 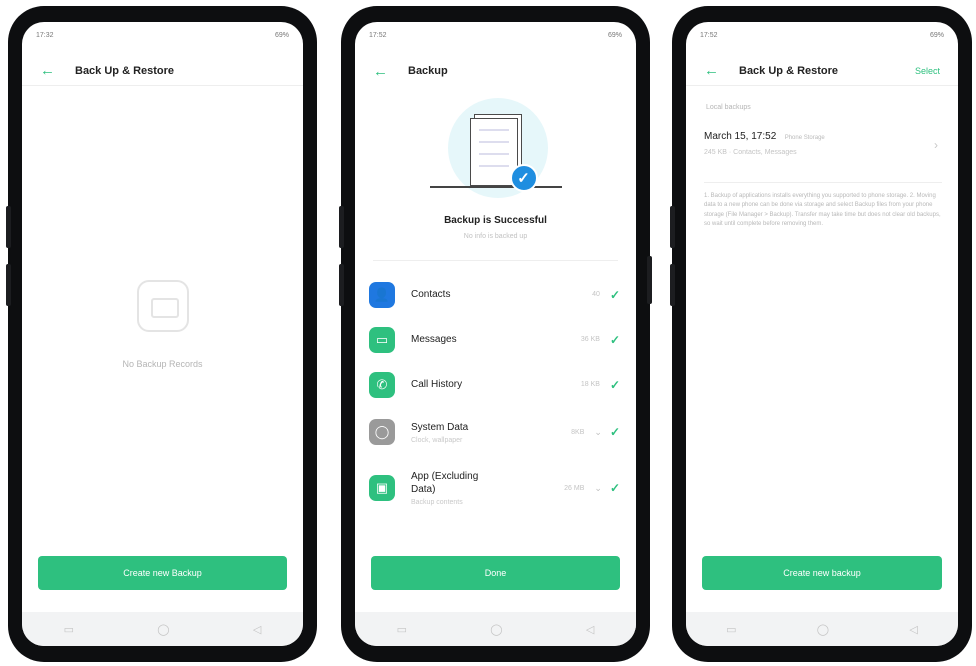 I want to click on app-icon: ▣, so click(x=382, y=488).